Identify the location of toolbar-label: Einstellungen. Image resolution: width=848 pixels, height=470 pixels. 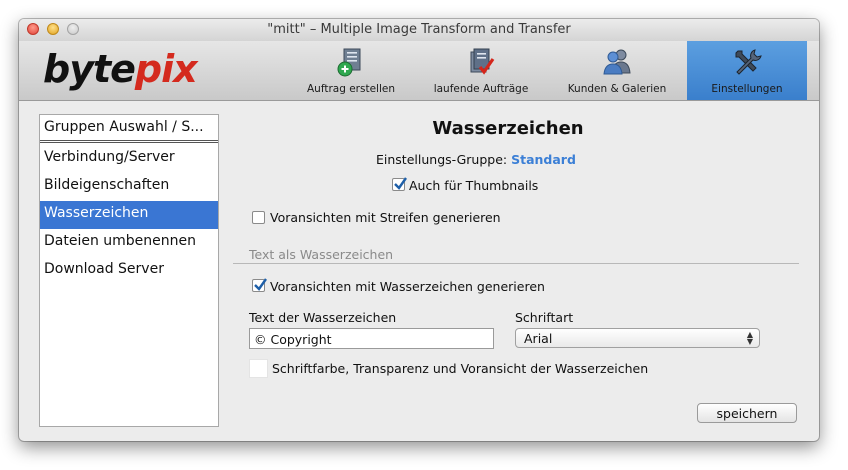
(747, 89).